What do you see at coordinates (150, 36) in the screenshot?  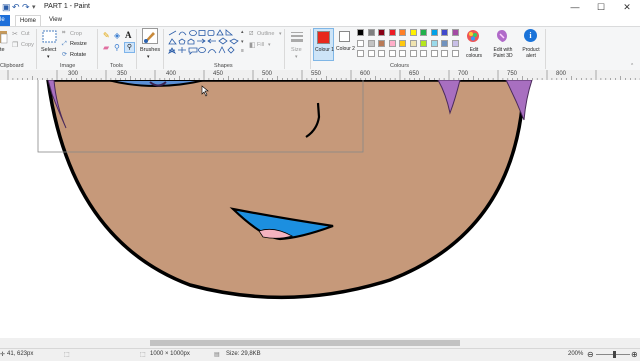 I see `brushes-icon` at bounding box center [150, 36].